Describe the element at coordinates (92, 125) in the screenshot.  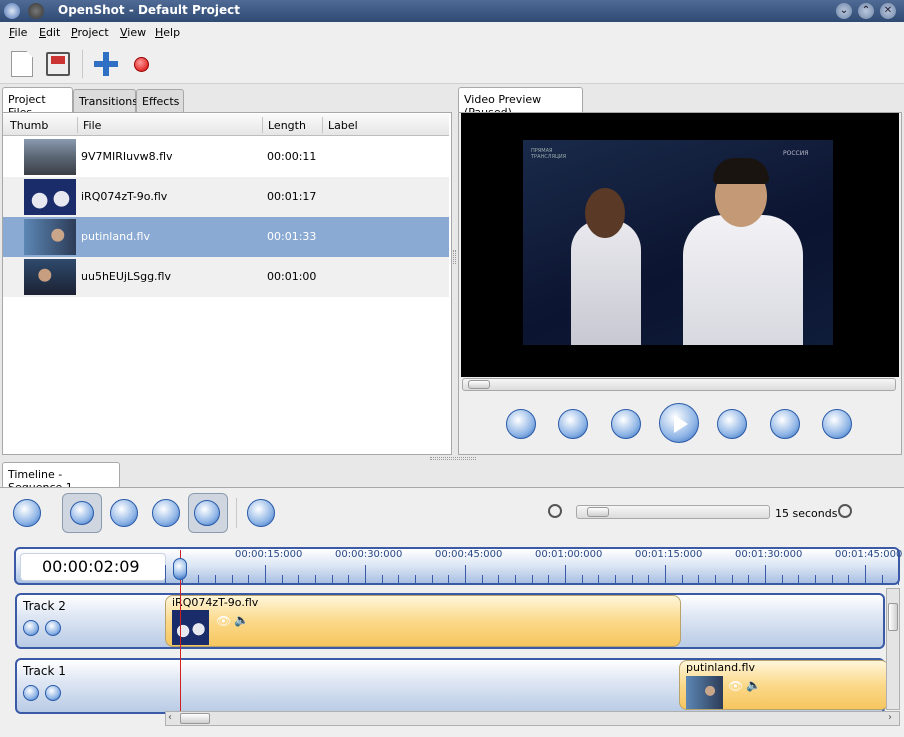
I see `column-file: File` at that location.